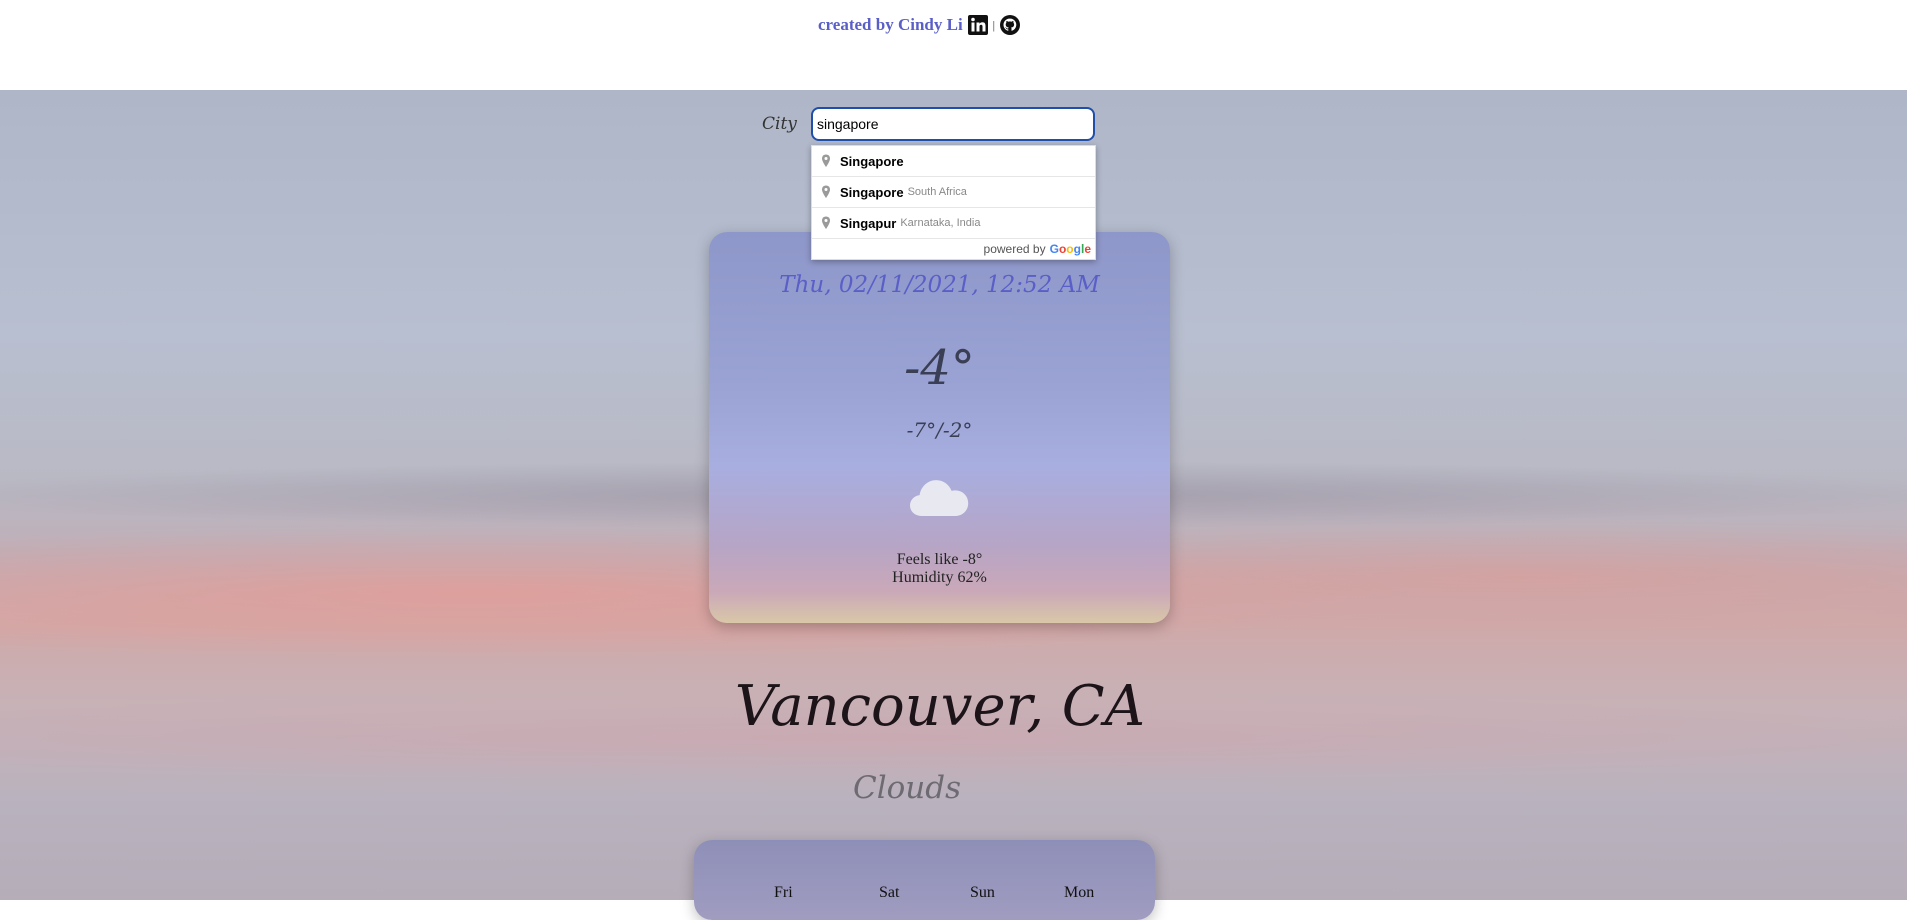  What do you see at coordinates (1014, 249) in the screenshot?
I see `powered-by-text: powered by` at bounding box center [1014, 249].